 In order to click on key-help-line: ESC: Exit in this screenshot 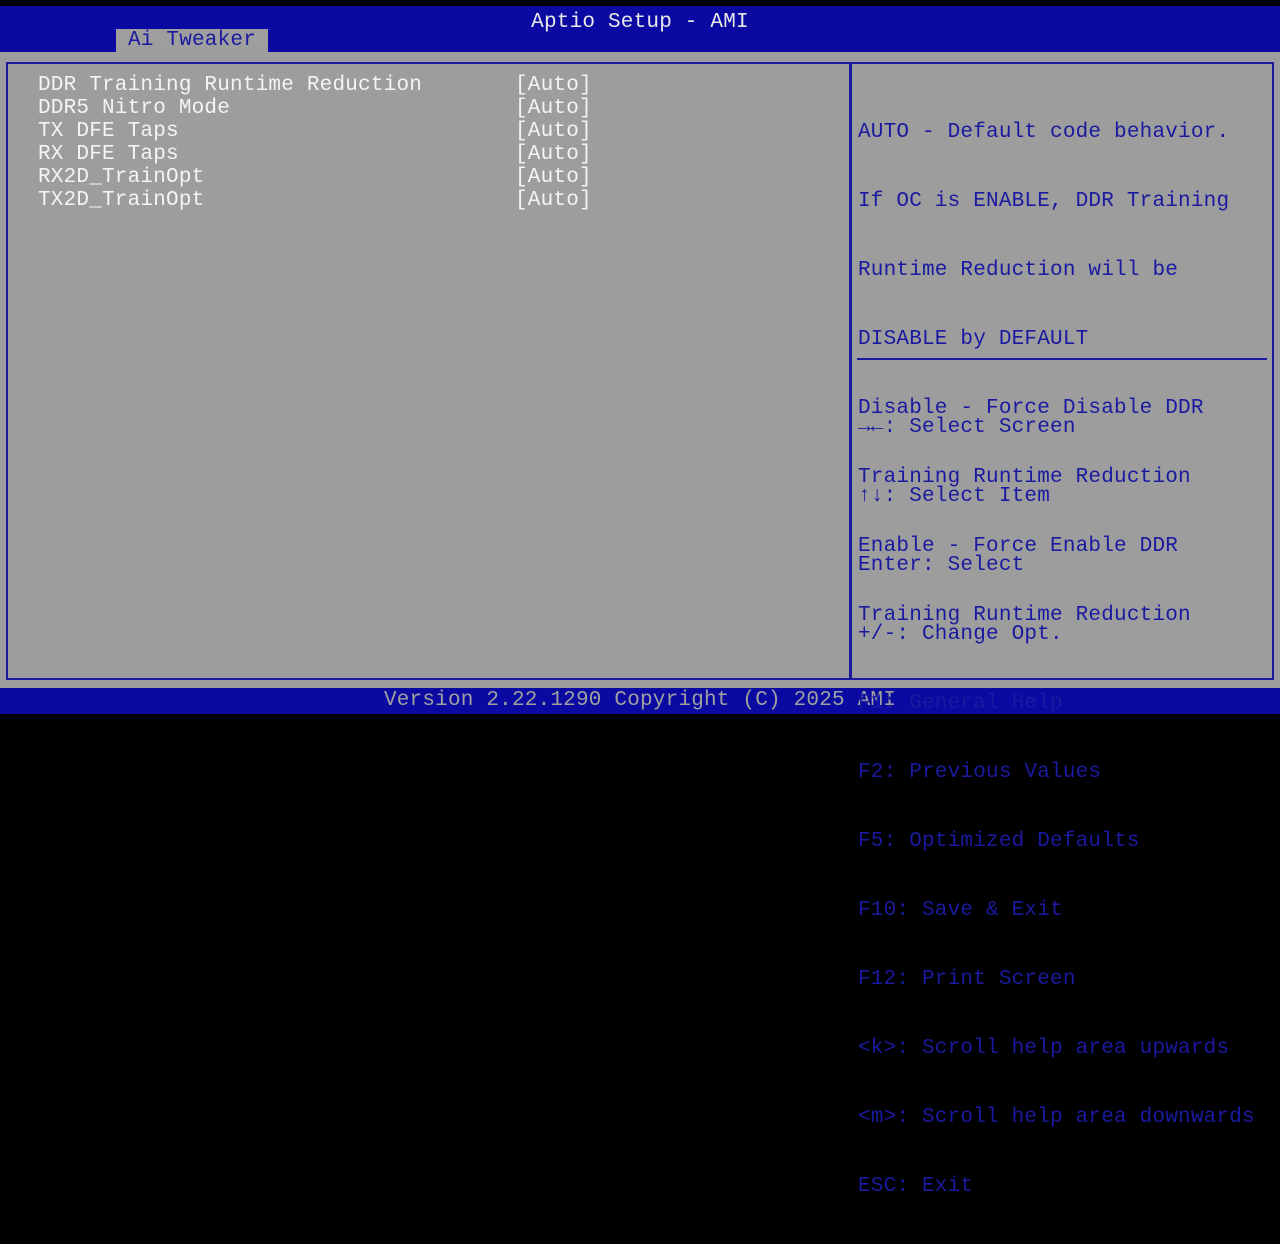, I will do `click(916, 1186)`.